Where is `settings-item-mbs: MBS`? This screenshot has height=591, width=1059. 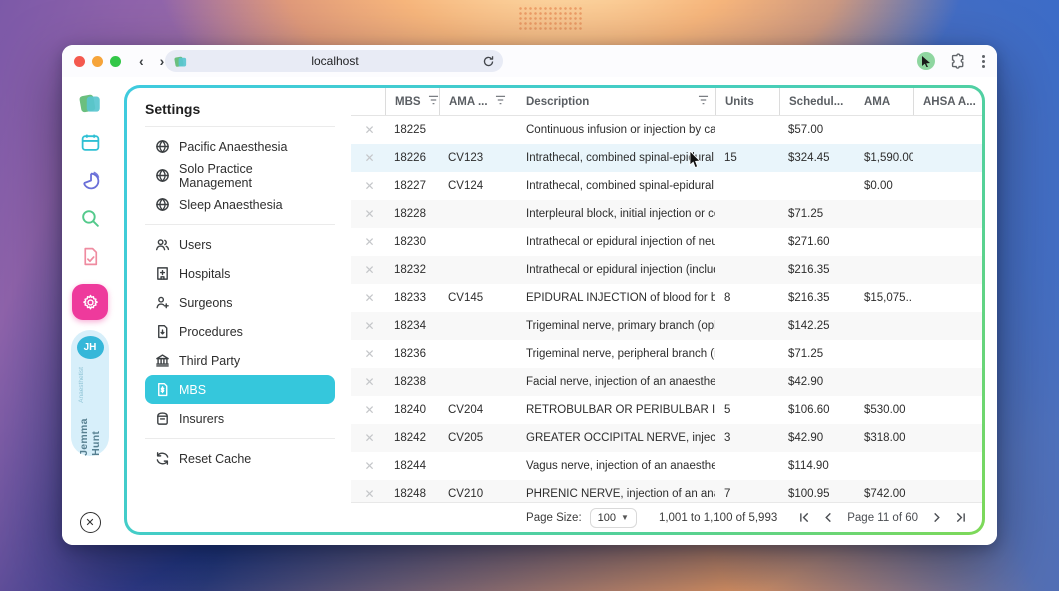 settings-item-mbs: MBS is located at coordinates (240, 389).